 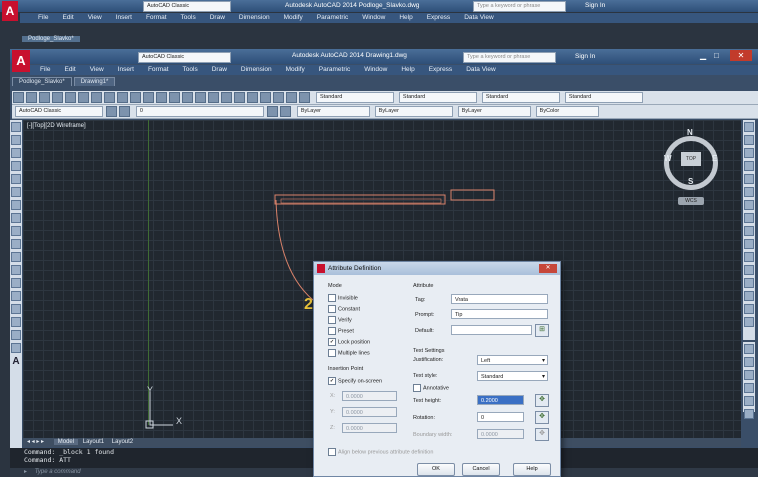 What do you see at coordinates (714, 158) in the screenshot?
I see `viewcube-east: E` at bounding box center [714, 158].